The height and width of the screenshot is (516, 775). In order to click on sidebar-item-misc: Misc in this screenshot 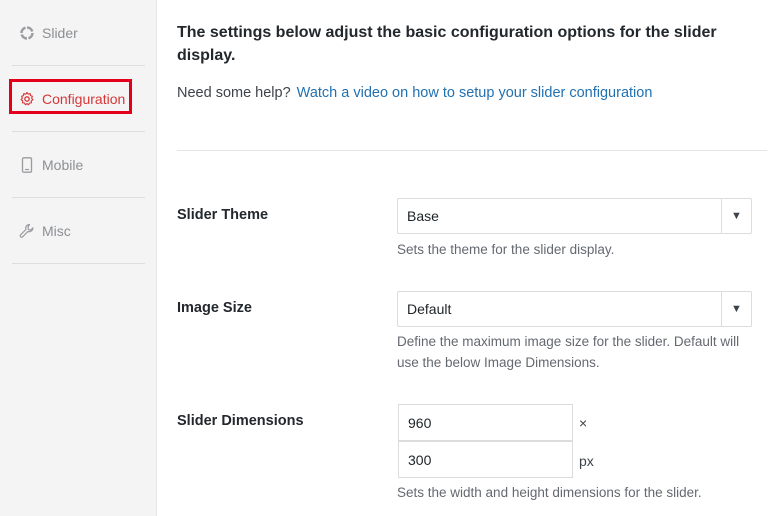, I will do `click(78, 231)`.